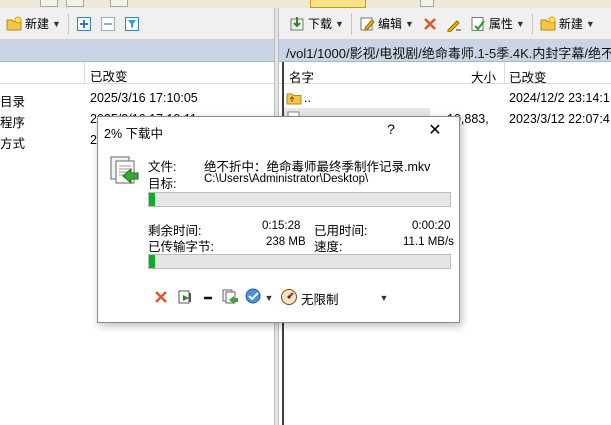 This screenshot has width=611, height=425. I want to click on properties-icon, so click(478, 24).